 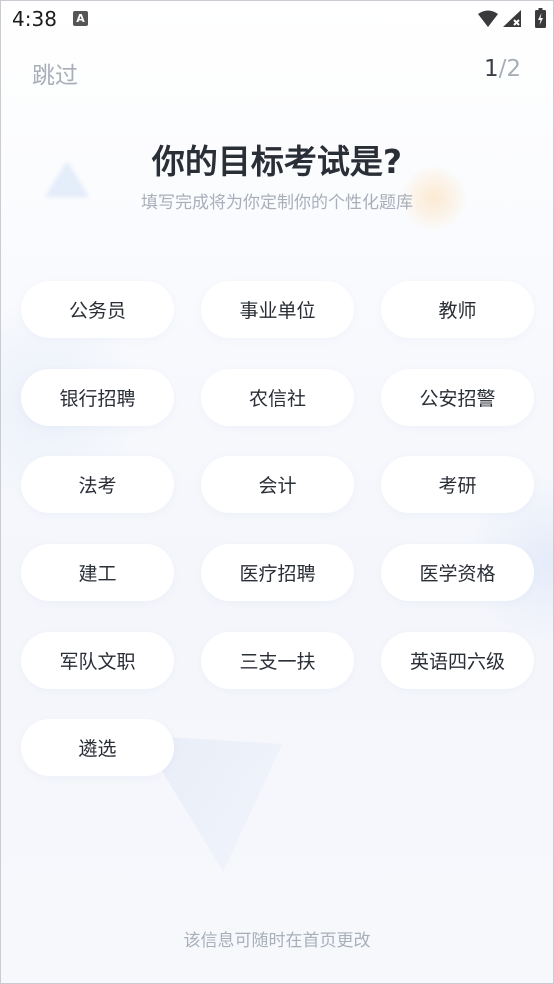 What do you see at coordinates (277, 397) in the screenshot?
I see `exam-option-chip: 农信社` at bounding box center [277, 397].